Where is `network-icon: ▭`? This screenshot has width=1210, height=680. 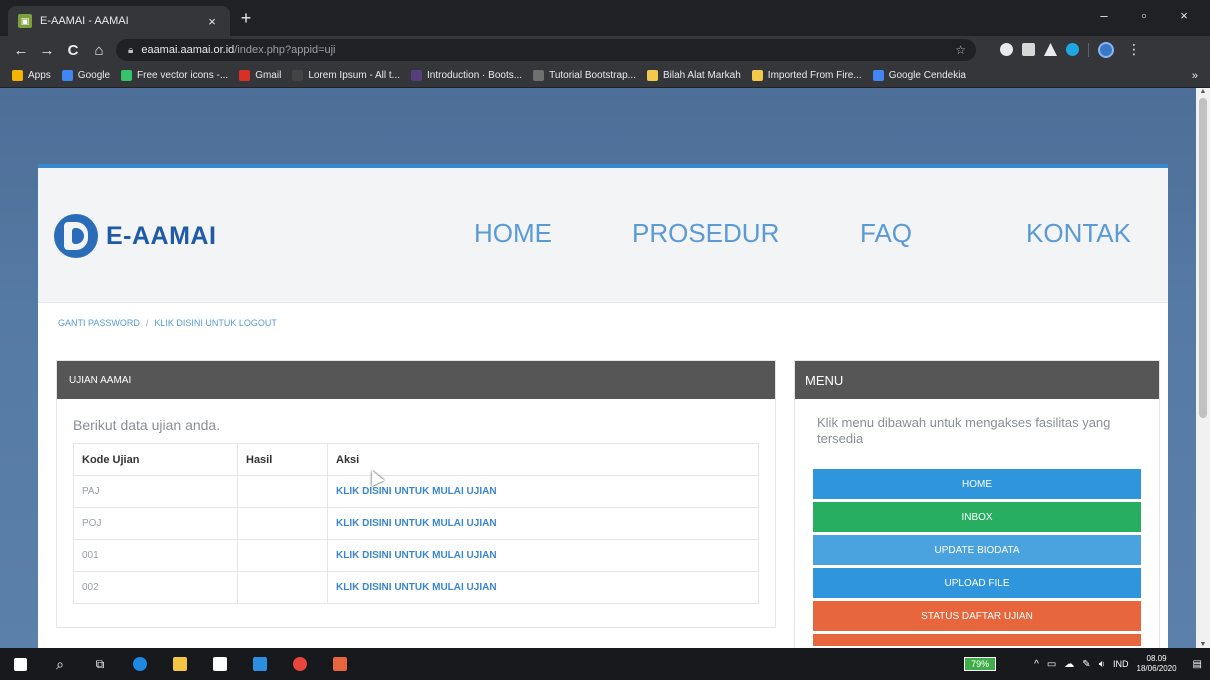
network-icon: ▭ is located at coordinates (1051, 664).